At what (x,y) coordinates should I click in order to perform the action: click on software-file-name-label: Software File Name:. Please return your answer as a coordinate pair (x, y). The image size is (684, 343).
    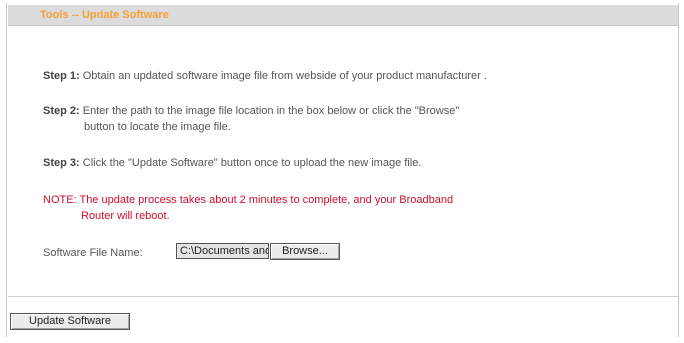
    Looking at the image, I should click on (93, 253).